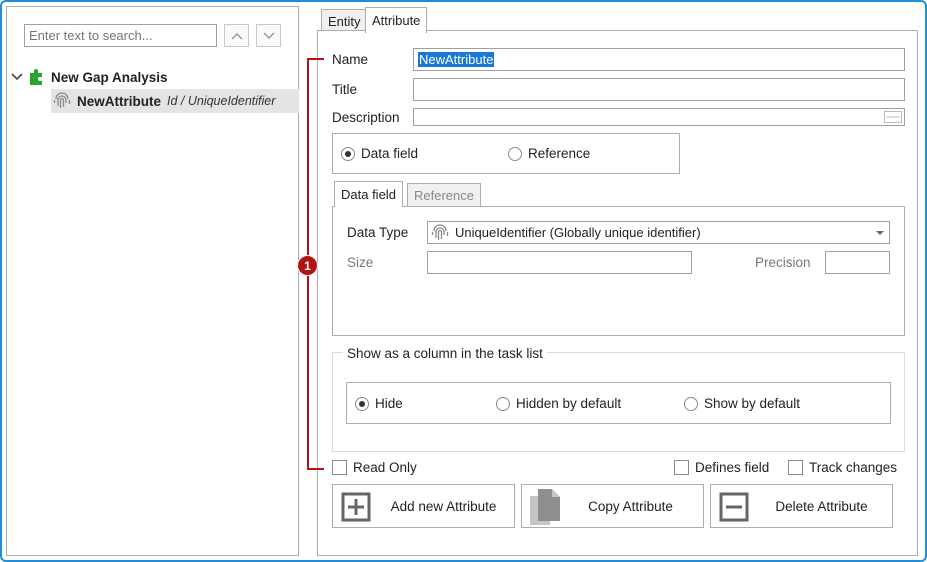 This screenshot has width=927, height=562. I want to click on read-only-checkbox: Read Only, so click(374, 467).